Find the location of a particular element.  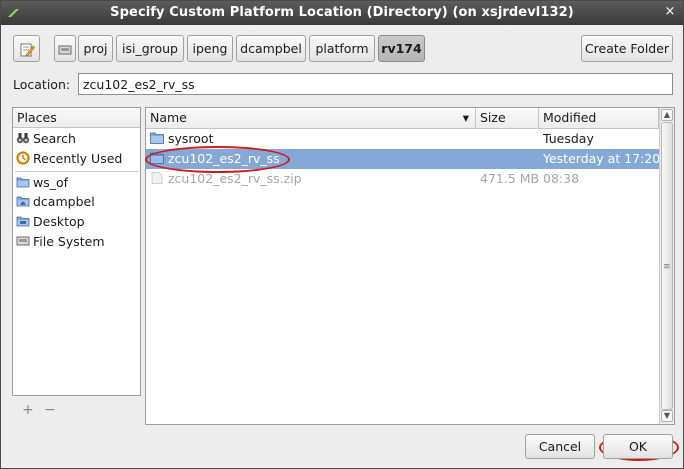

place-file-system: File System is located at coordinates (77, 241).